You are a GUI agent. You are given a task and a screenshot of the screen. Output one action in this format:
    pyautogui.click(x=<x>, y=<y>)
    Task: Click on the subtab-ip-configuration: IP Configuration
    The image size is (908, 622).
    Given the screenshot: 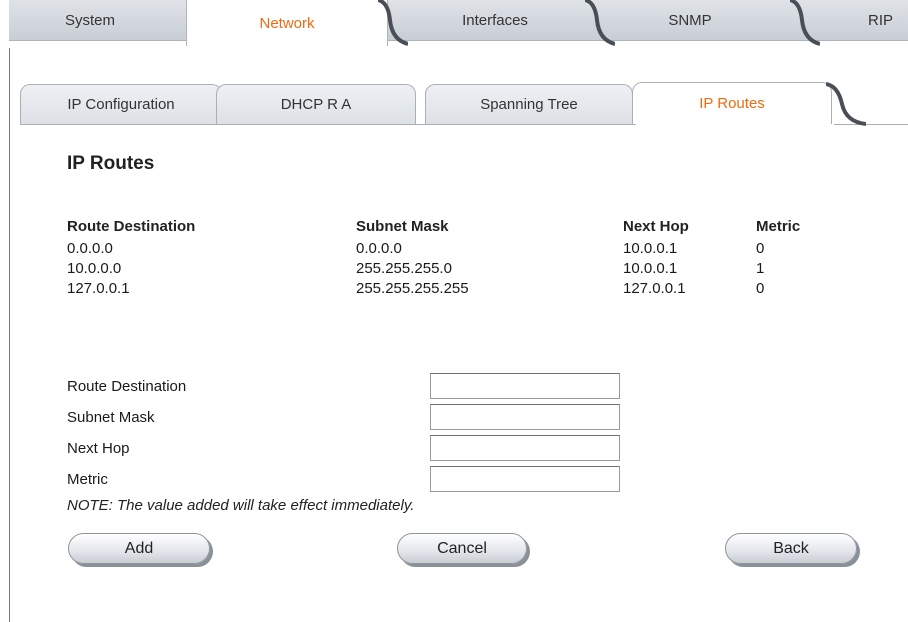 What is the action you would take?
    pyautogui.click(x=121, y=104)
    